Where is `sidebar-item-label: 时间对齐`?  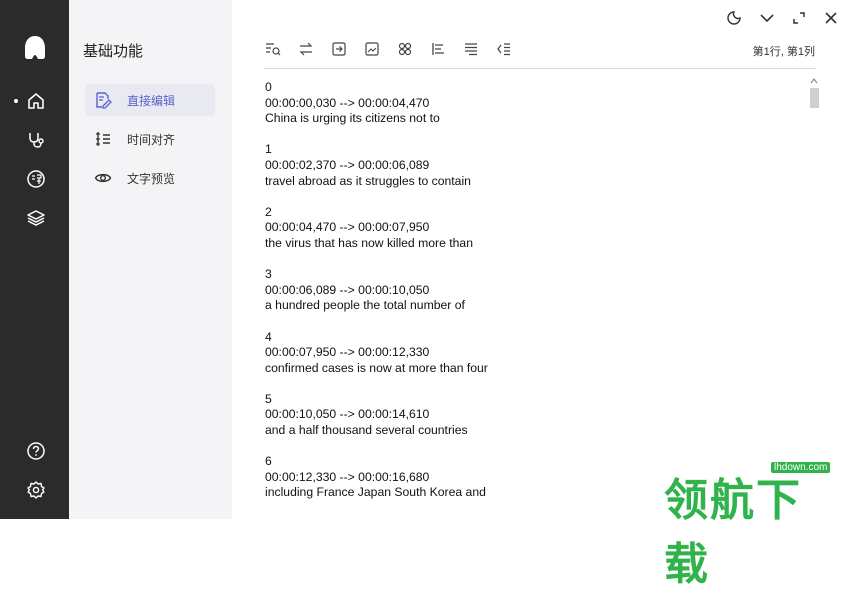 sidebar-item-label: 时间对齐 is located at coordinates (151, 139).